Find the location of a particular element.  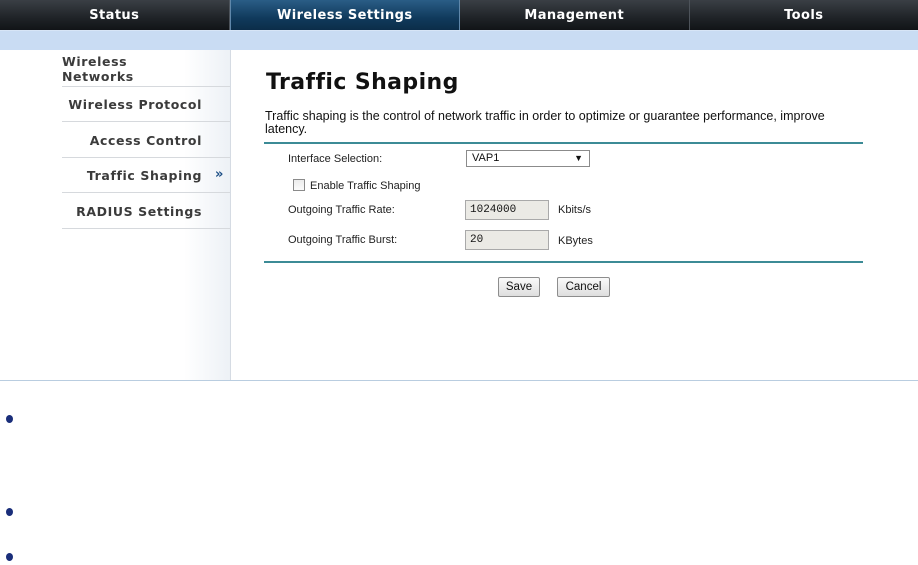

enable-traffic-shaping-label: Enable Traffic Shaping is located at coordinates (365, 186).